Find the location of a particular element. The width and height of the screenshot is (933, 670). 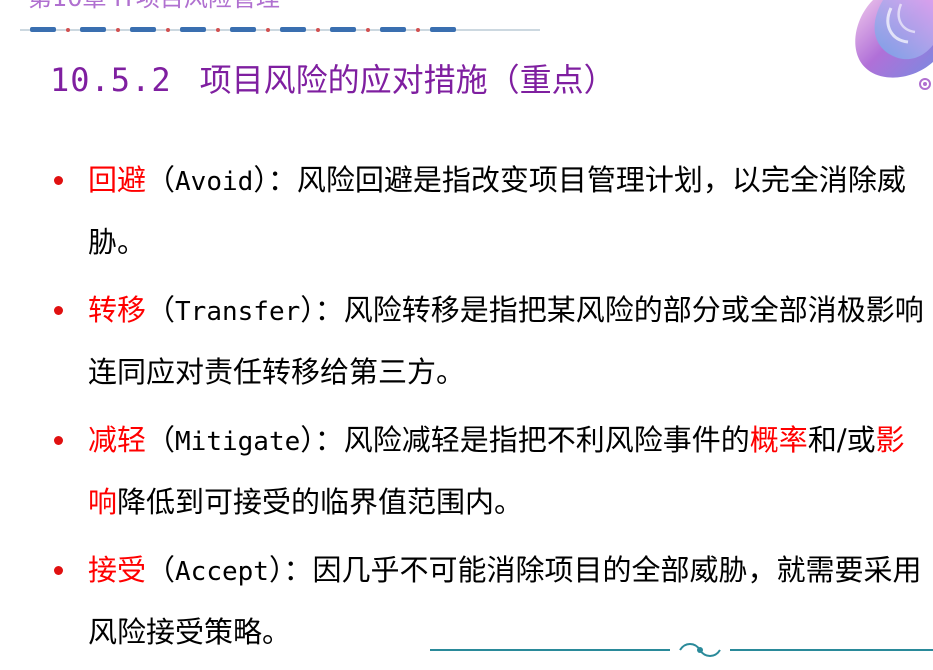

strategy-term: 转移 is located at coordinates (117, 310).